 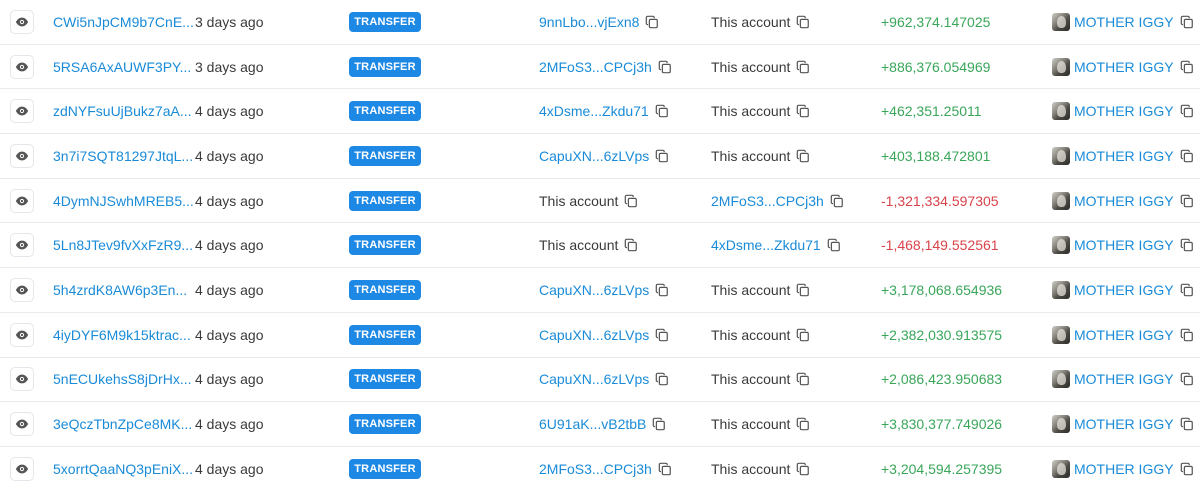 I want to click on time-ago: 4 days ago, so click(x=229, y=200).